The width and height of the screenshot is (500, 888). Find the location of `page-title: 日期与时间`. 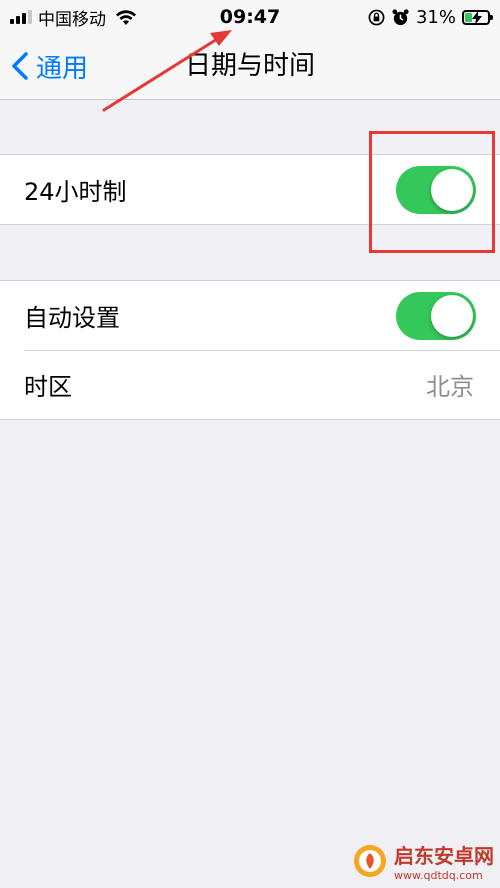

page-title: 日期与时间 is located at coordinates (249, 66).